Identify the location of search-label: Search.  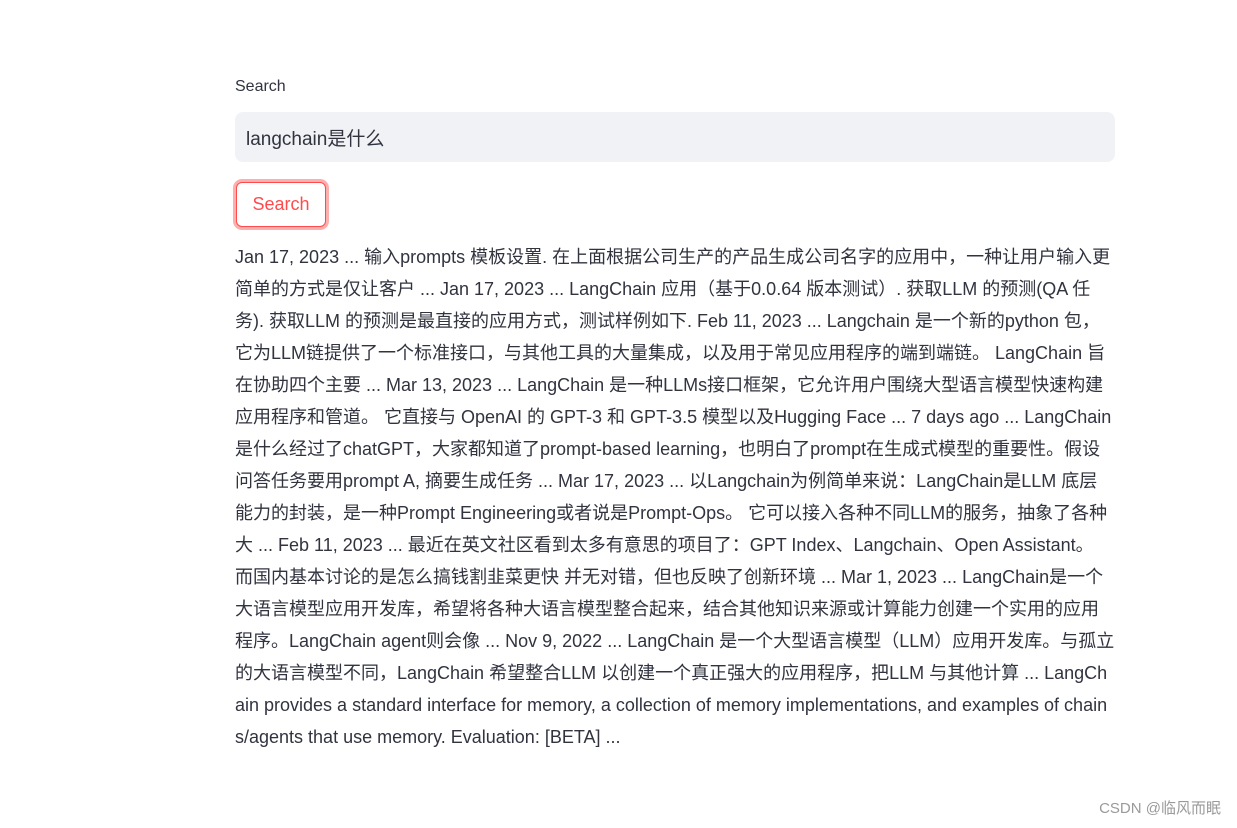
(260, 86).